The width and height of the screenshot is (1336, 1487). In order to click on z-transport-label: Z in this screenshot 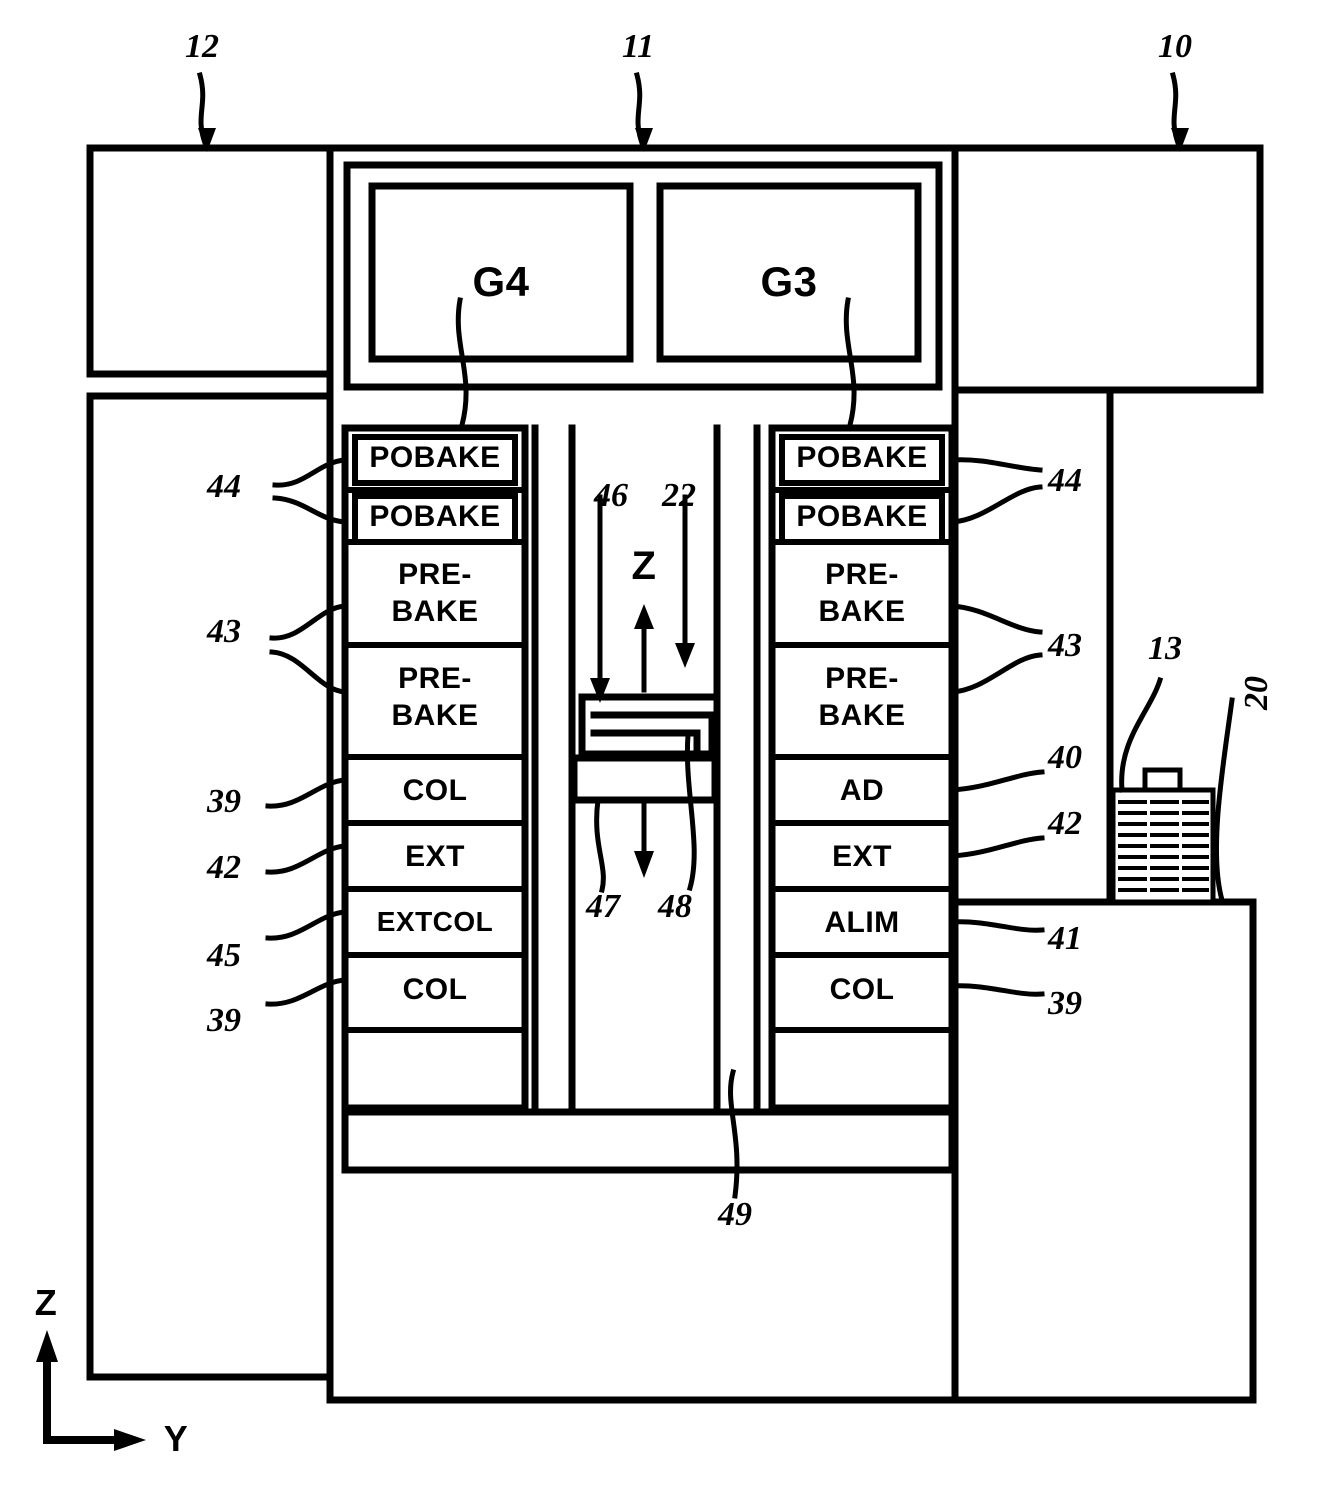, I will do `click(644, 566)`.